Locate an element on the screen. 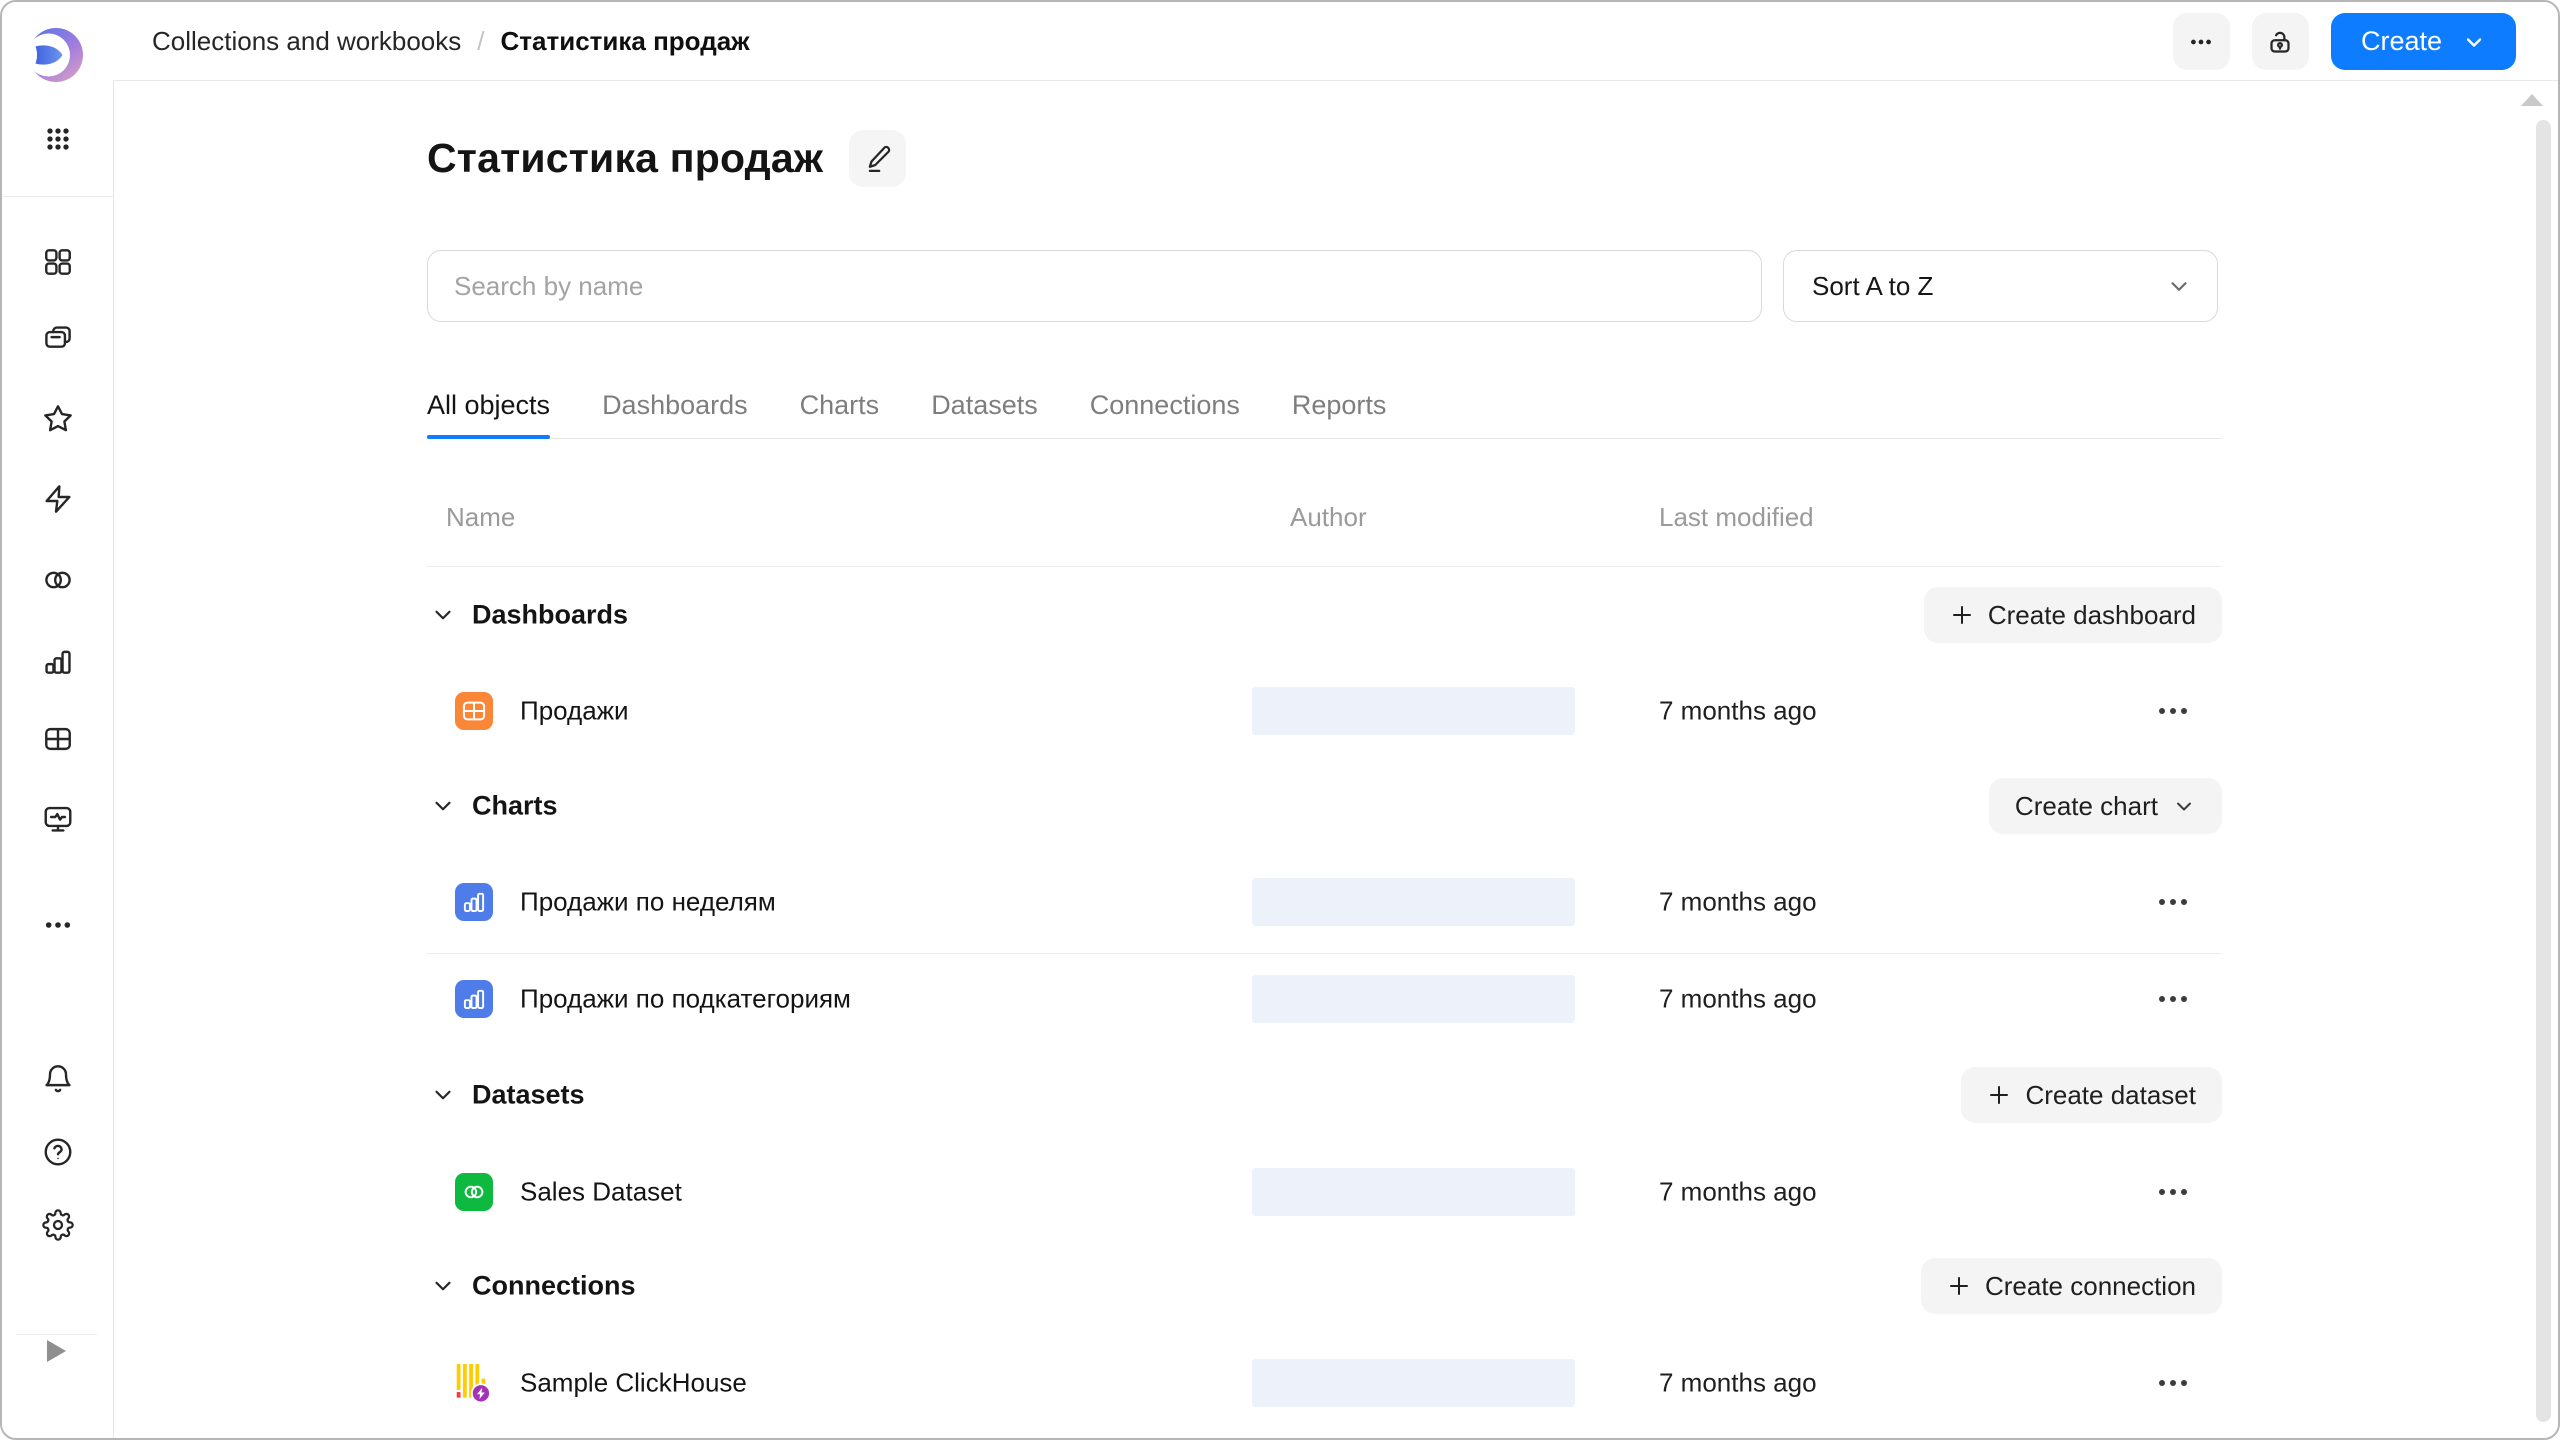 This screenshot has width=2560, height=1440. column-header-last-modified: Last modified is located at coordinates (1736, 517).